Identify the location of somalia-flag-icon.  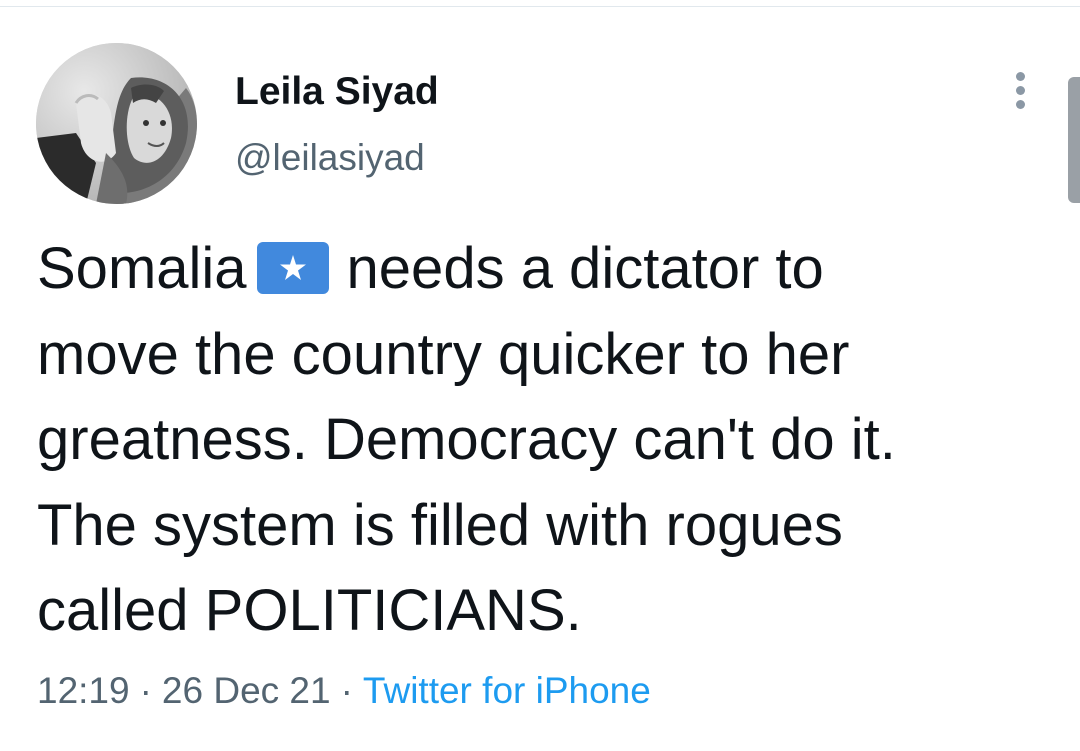
(292, 268).